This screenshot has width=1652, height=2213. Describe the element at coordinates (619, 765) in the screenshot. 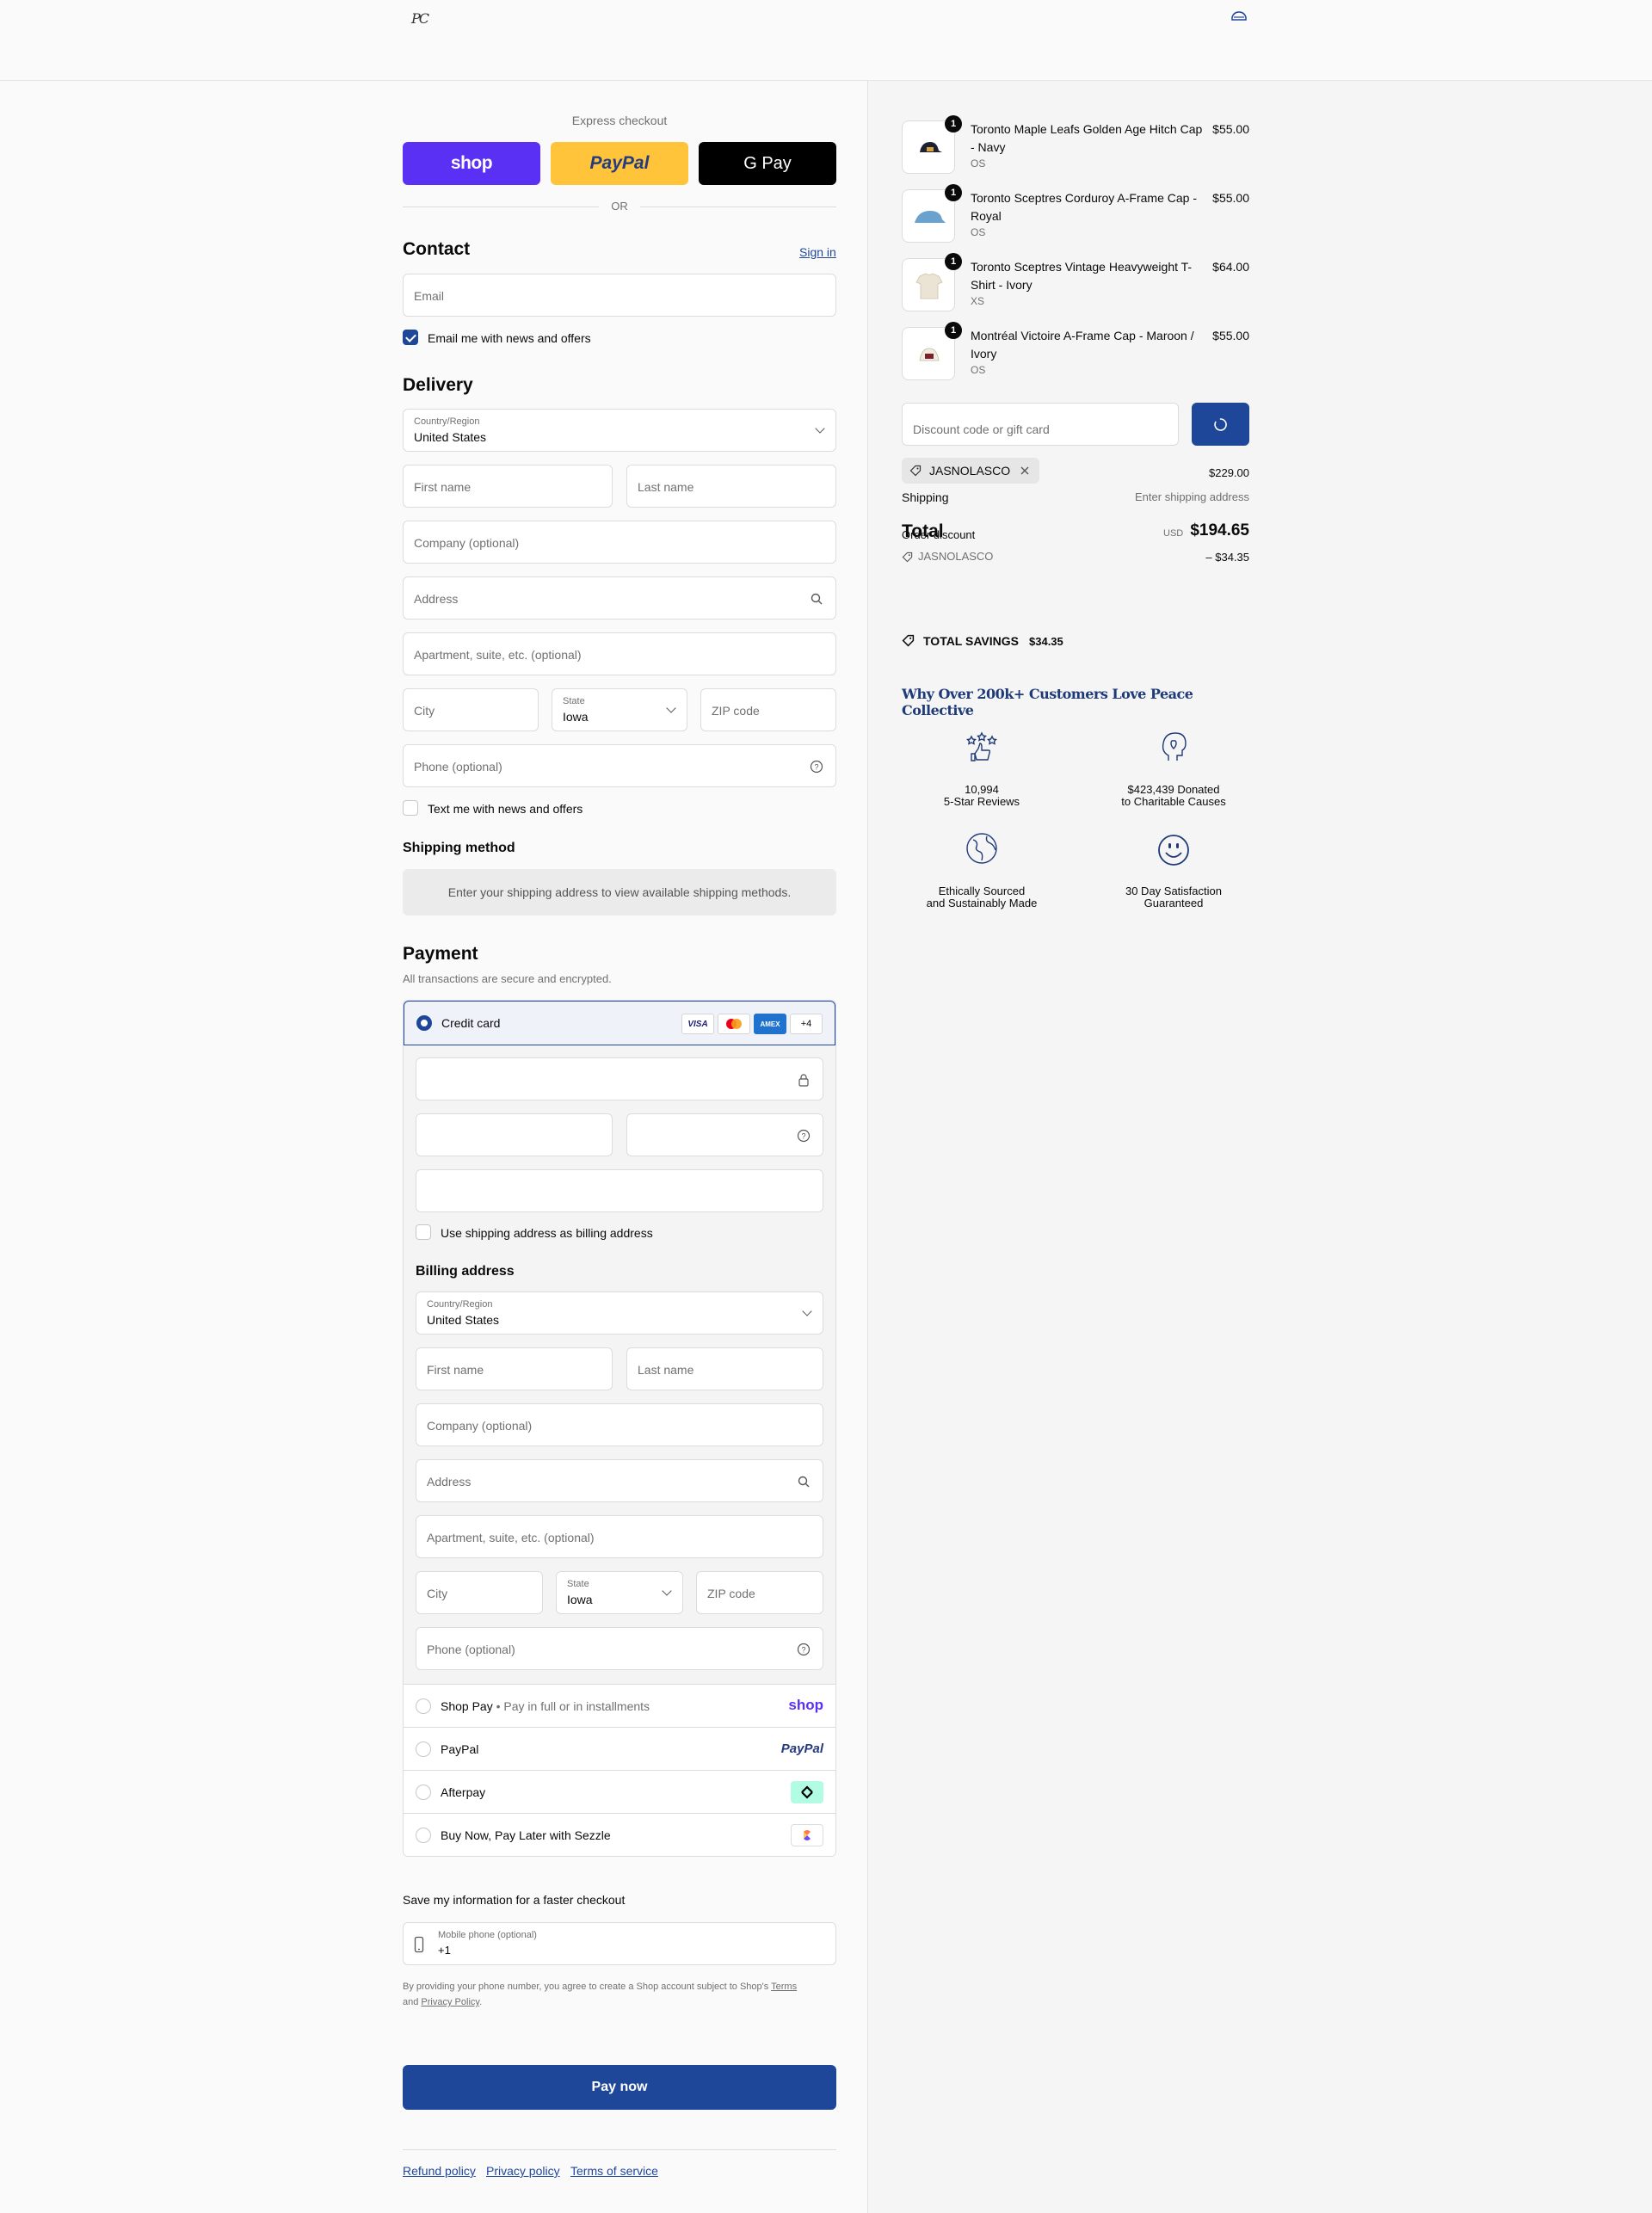

I see `phone-field: Phone (optional) ?` at that location.